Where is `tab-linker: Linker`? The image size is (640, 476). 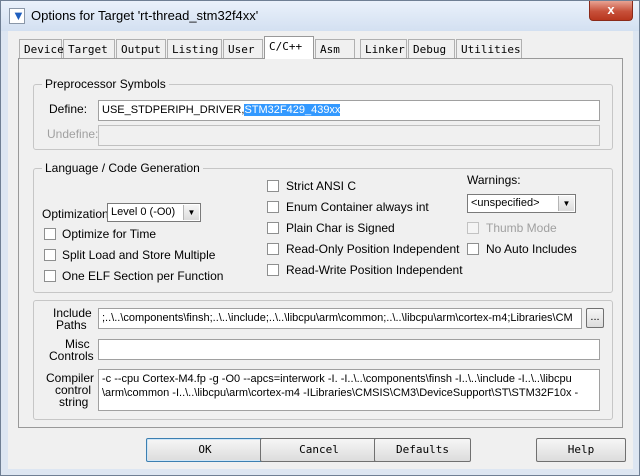 tab-linker: Linker is located at coordinates (383, 48).